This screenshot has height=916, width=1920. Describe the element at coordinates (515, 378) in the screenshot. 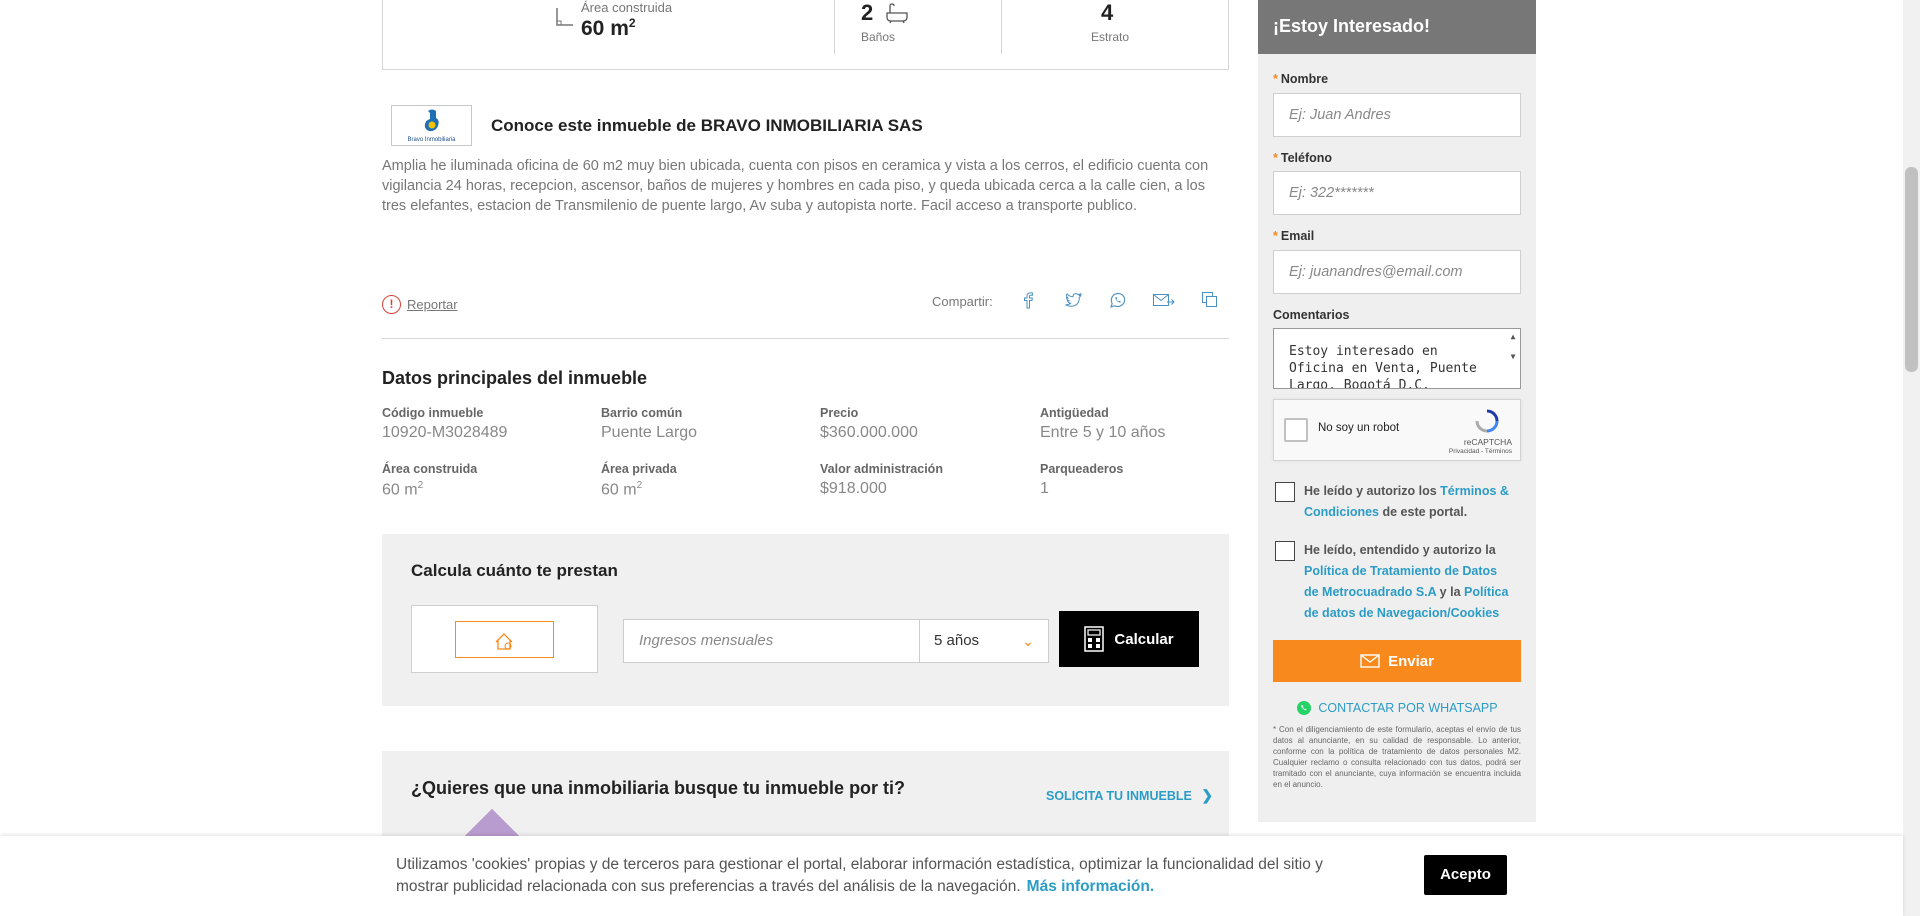

I see `datos-title: Datos principales del inmueble` at that location.